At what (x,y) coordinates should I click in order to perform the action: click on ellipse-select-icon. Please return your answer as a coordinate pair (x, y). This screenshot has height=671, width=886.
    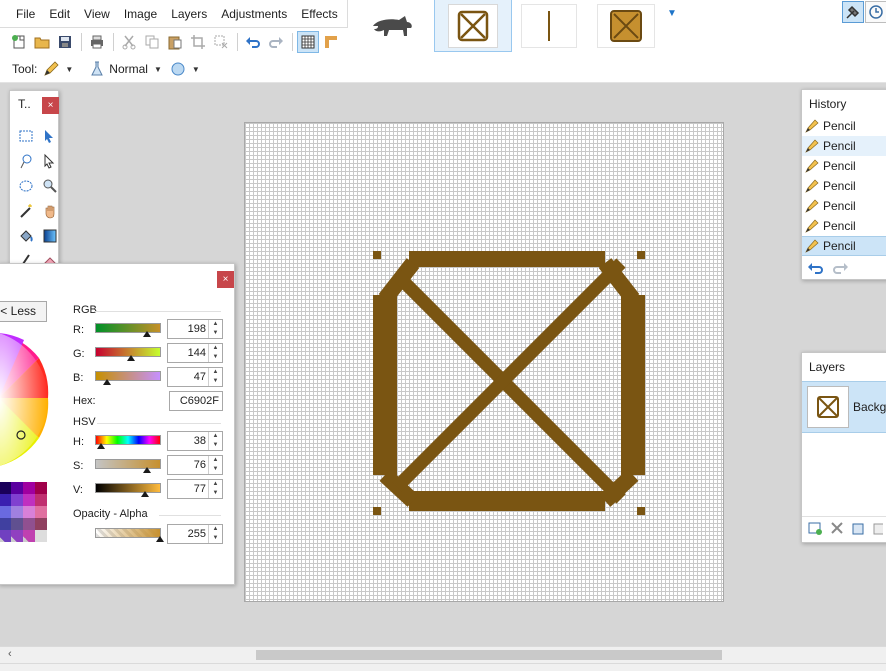
    Looking at the image, I should click on (26, 185).